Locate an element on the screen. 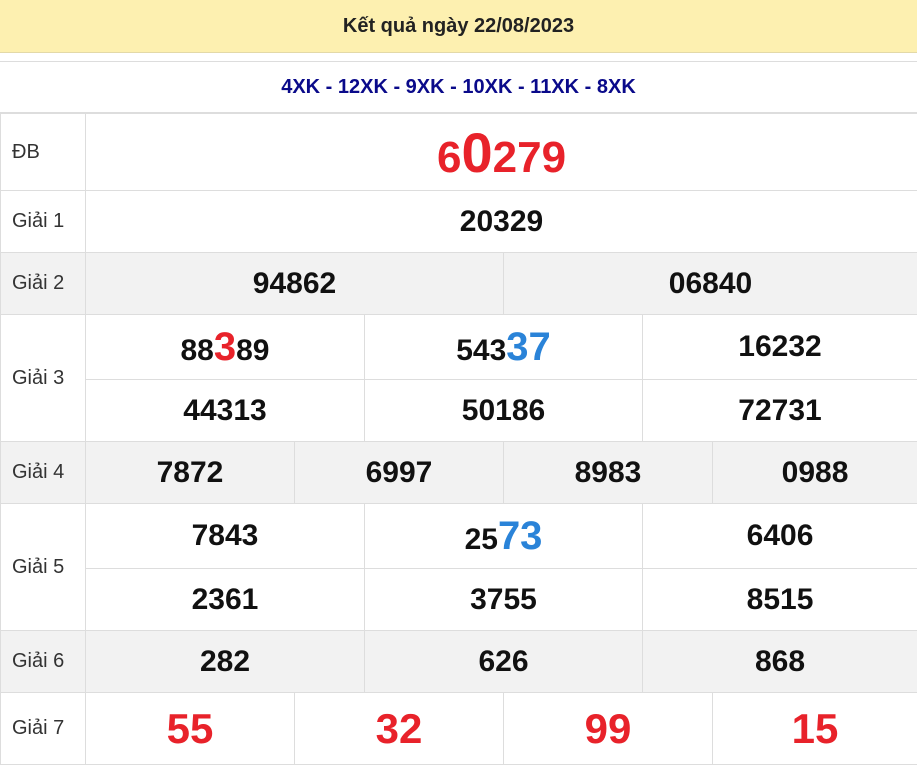  prize-row-7: Giải 7 55 32 99 15 is located at coordinates (458, 728).